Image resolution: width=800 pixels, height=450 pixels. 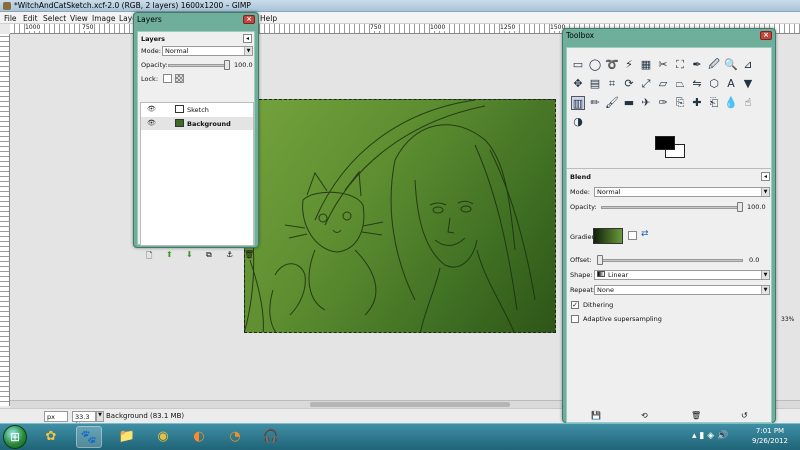 I want to click on free-select-tool-icon: ➰, so click(x=612, y=65).